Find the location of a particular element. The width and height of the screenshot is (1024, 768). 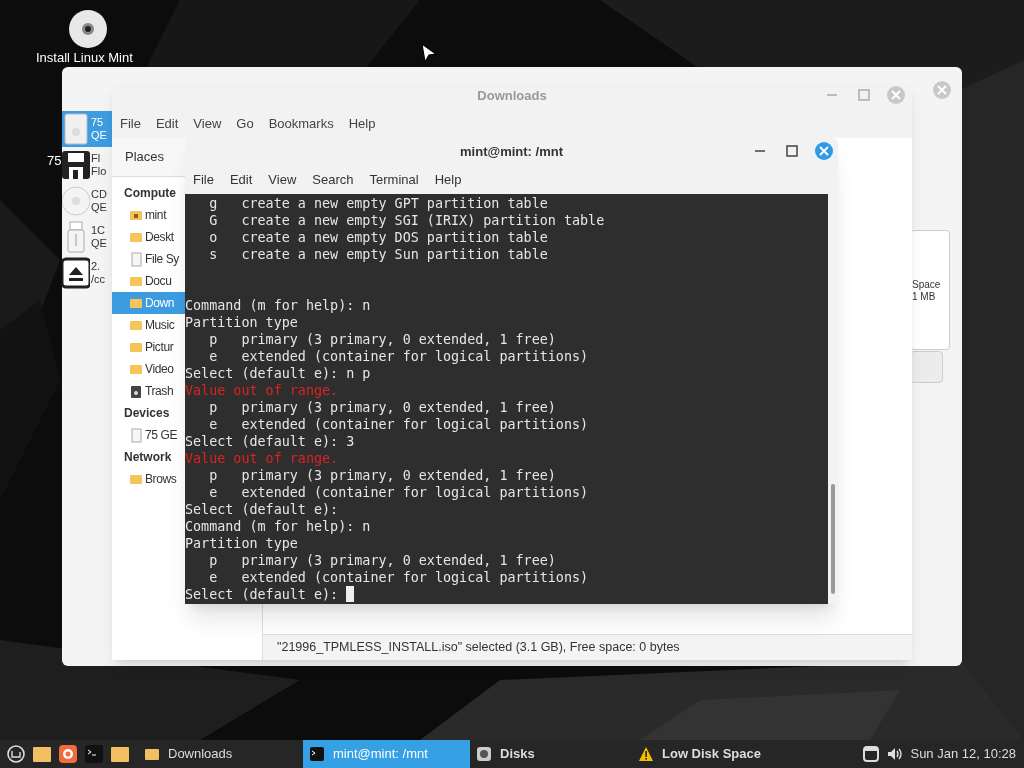

device-item: 2. /cc is located at coordinates (87, 273).